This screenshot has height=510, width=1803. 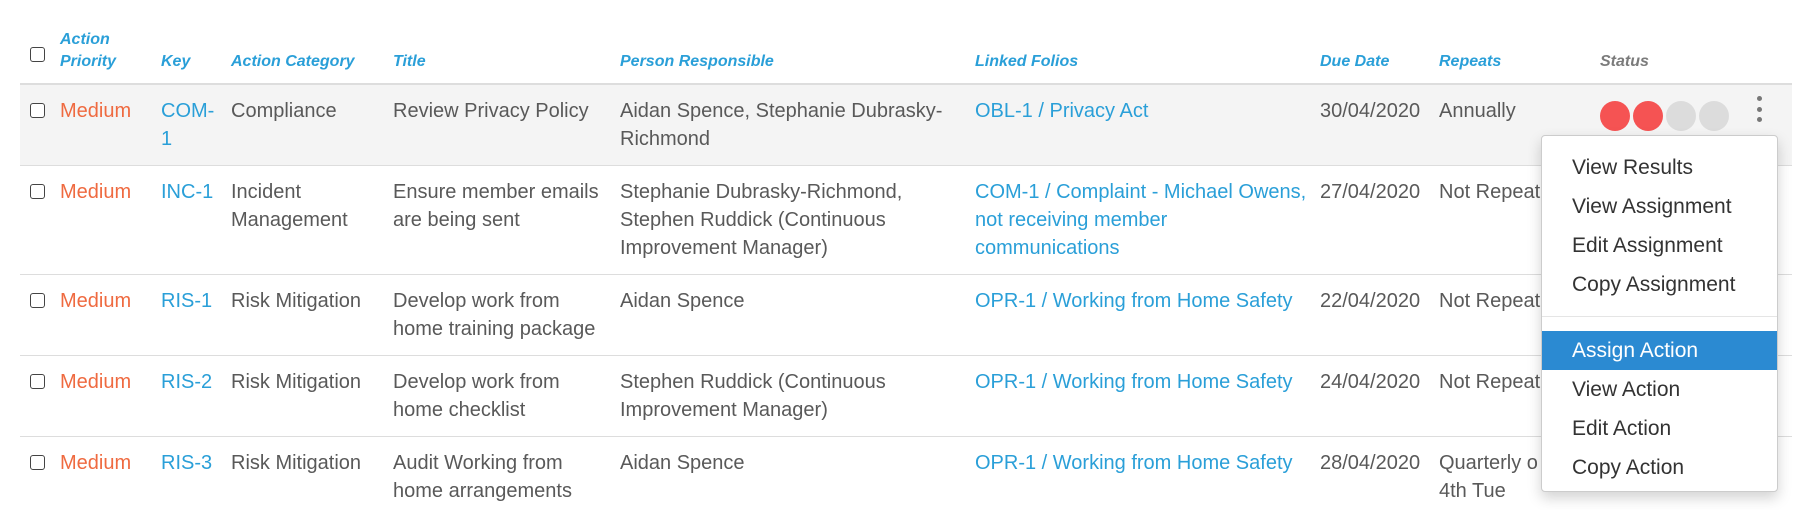 I want to click on menu-item-view-assignment: View Assignment, so click(x=1659, y=206).